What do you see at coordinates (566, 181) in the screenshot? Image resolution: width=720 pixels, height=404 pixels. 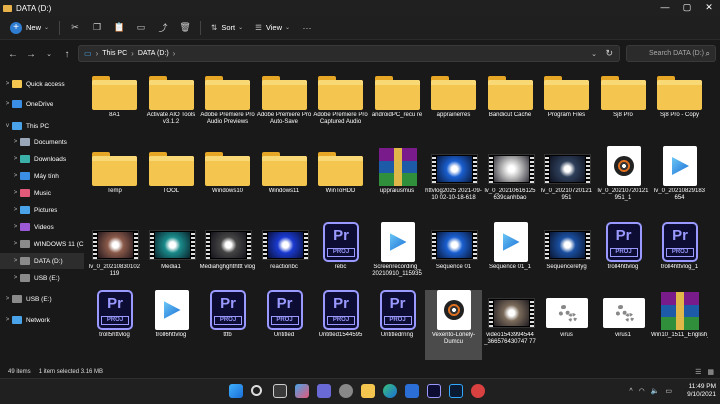 I see `file-item: lv_0_20210720121 951` at bounding box center [566, 181].